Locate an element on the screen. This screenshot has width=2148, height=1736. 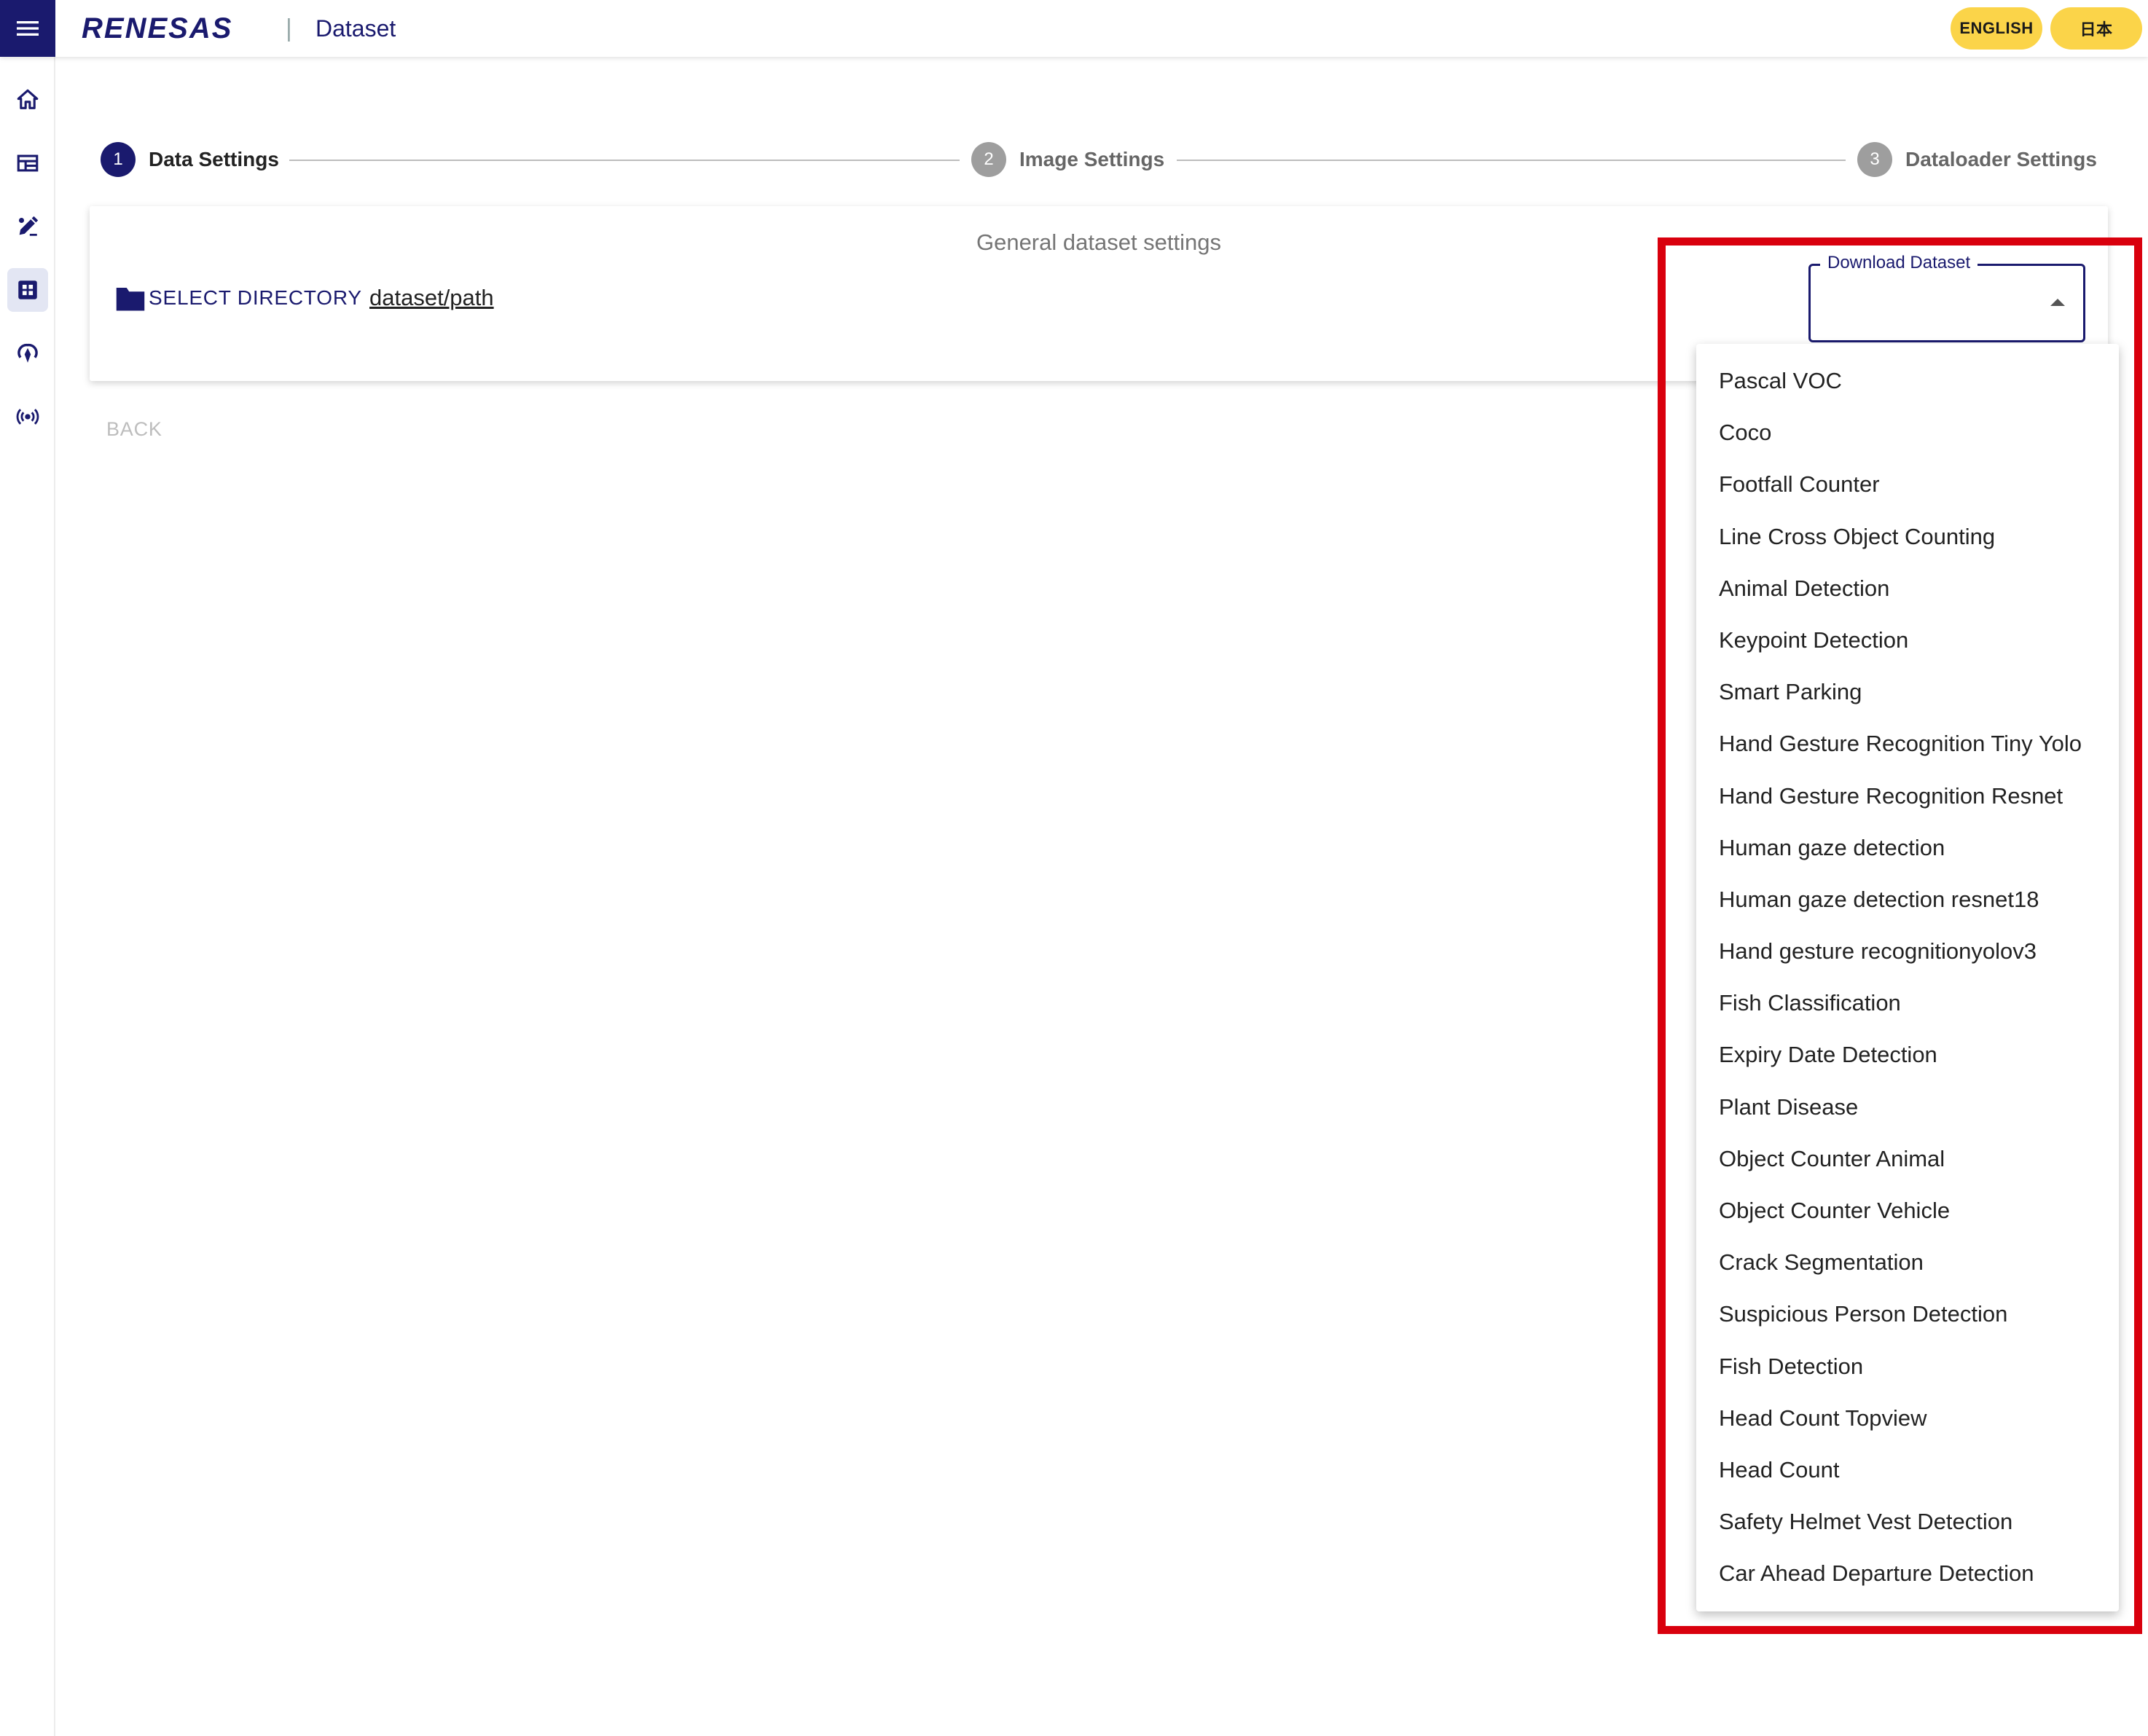
dataset-icon is located at coordinates (27, 289).